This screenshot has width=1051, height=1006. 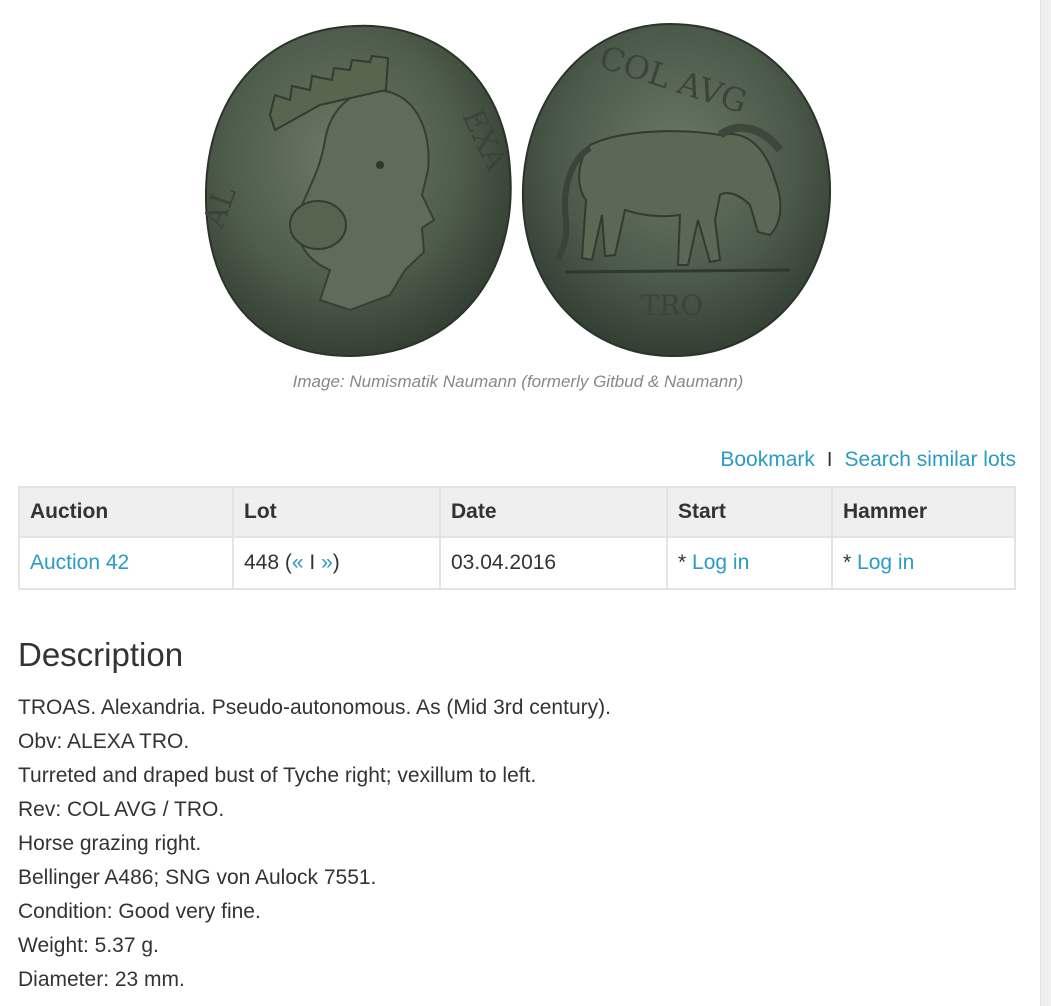 I want to click on auction-link: Auction 42, so click(x=79, y=562).